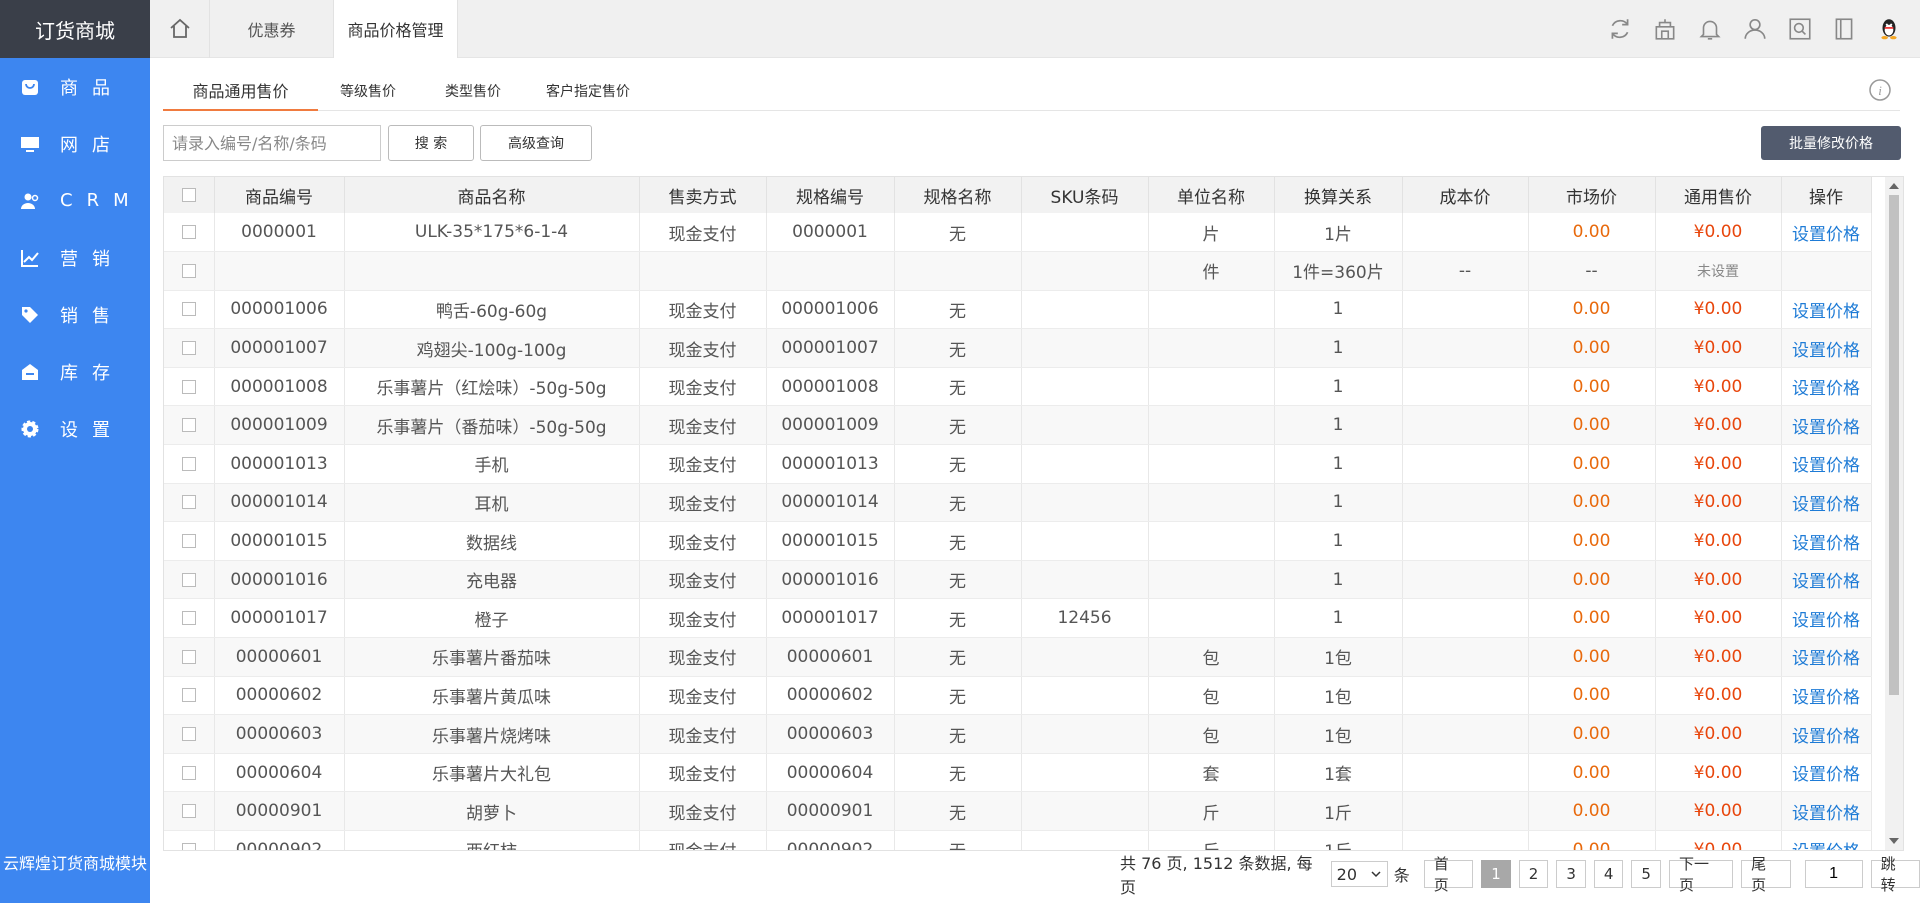 This screenshot has height=903, width=1920. I want to click on tab-type-price: 类型售价, so click(473, 90).